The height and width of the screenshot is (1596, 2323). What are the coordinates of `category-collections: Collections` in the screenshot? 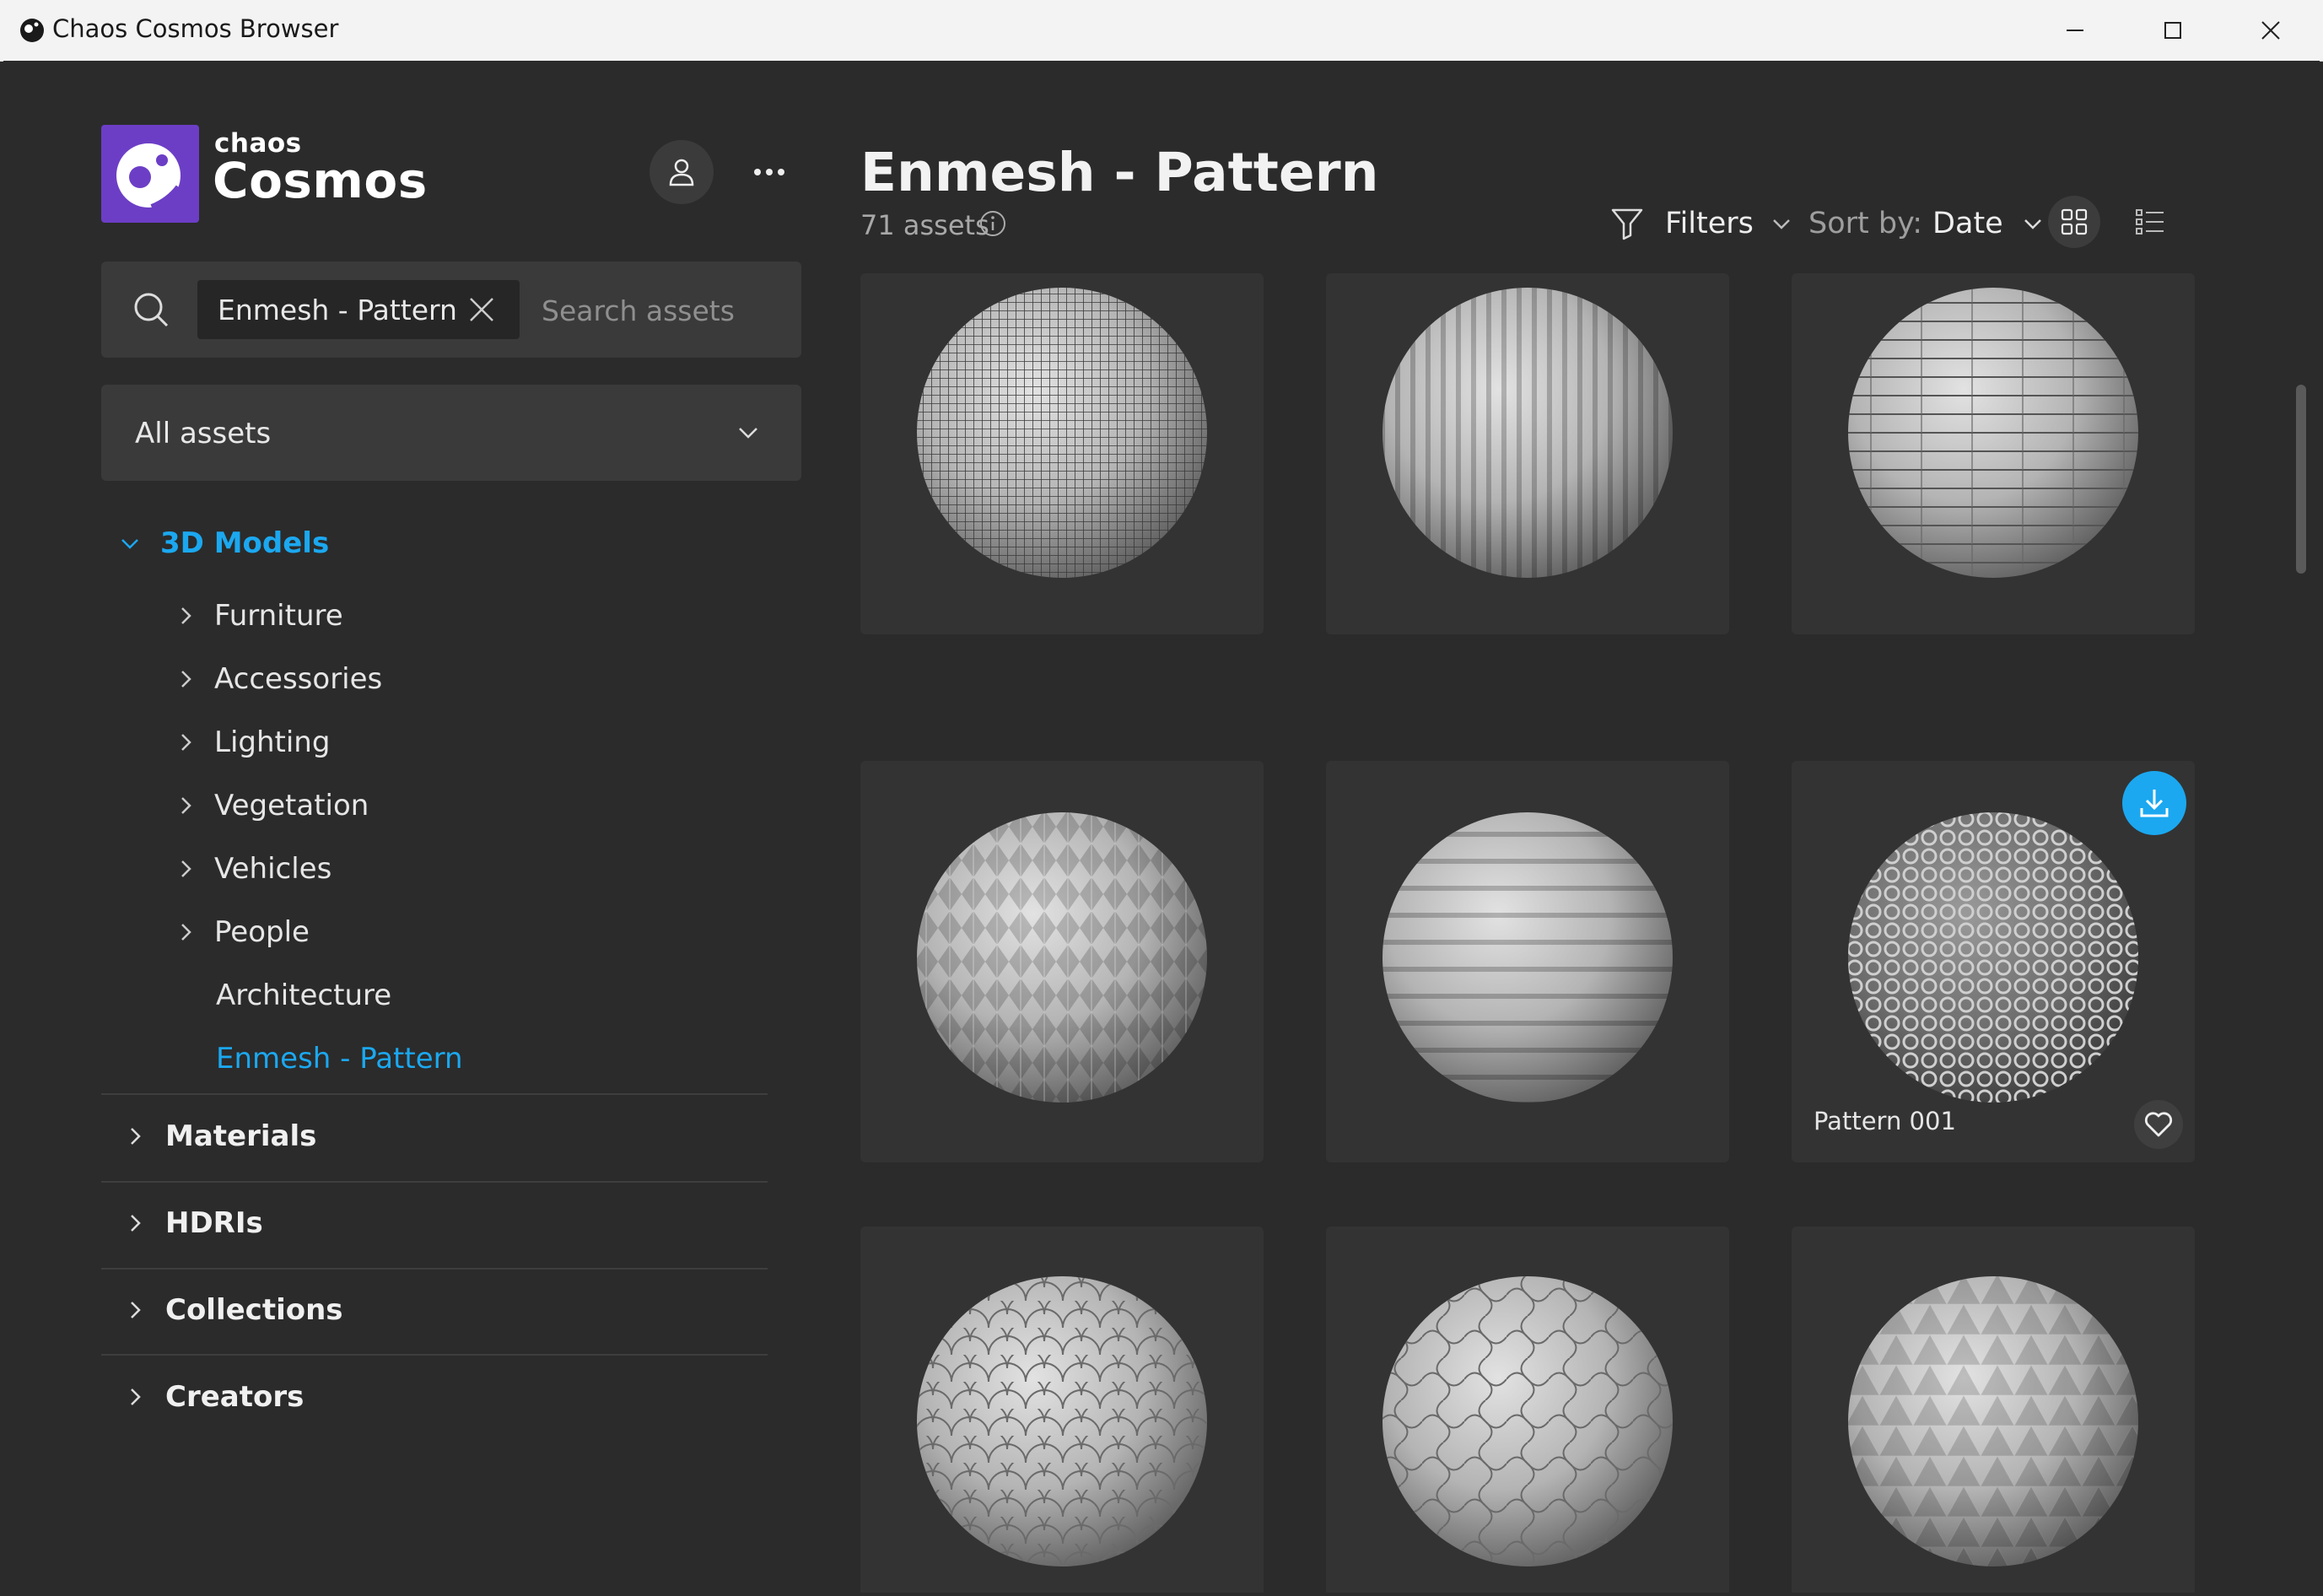 It's located at (233, 1310).